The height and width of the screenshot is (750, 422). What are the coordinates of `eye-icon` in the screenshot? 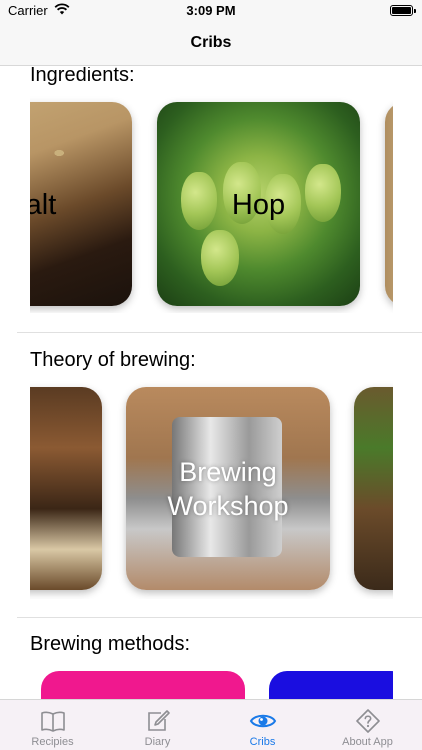 It's located at (263, 721).